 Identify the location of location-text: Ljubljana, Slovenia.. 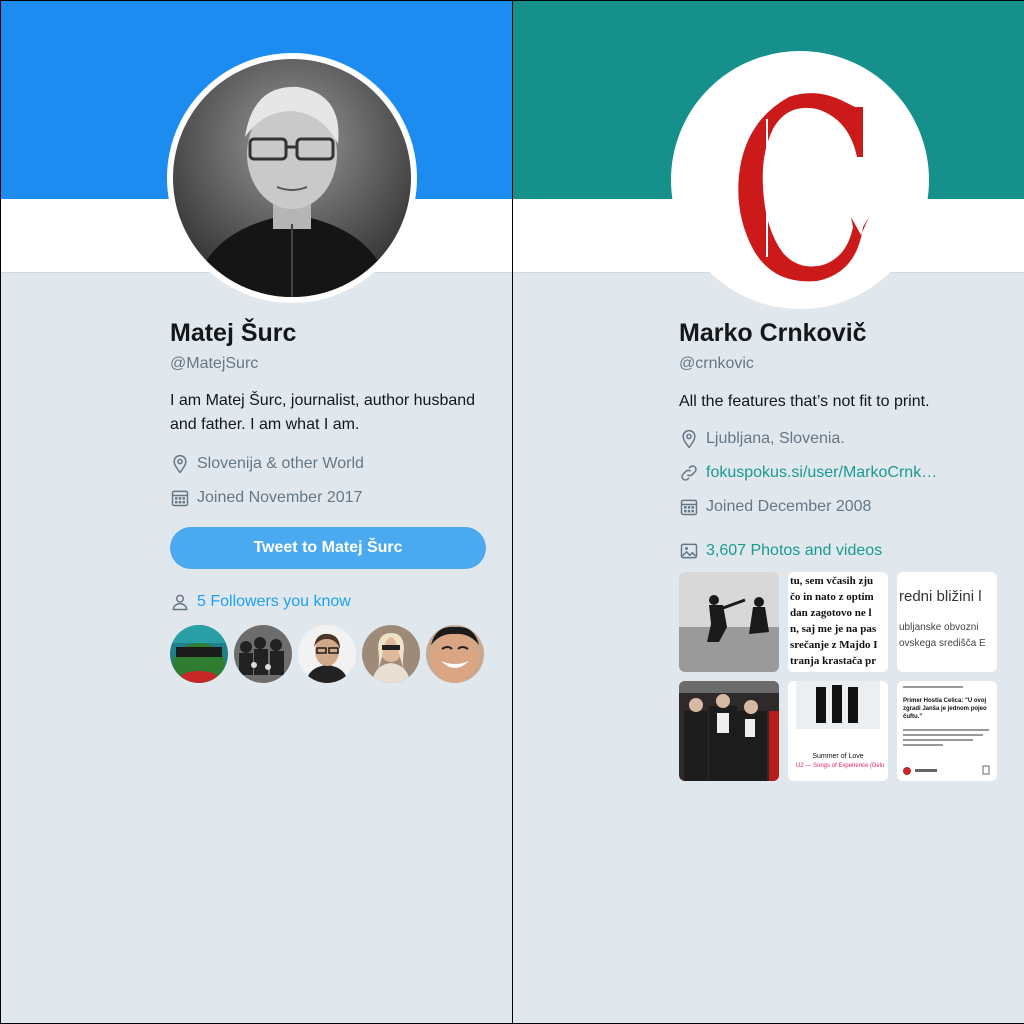
(775, 438).